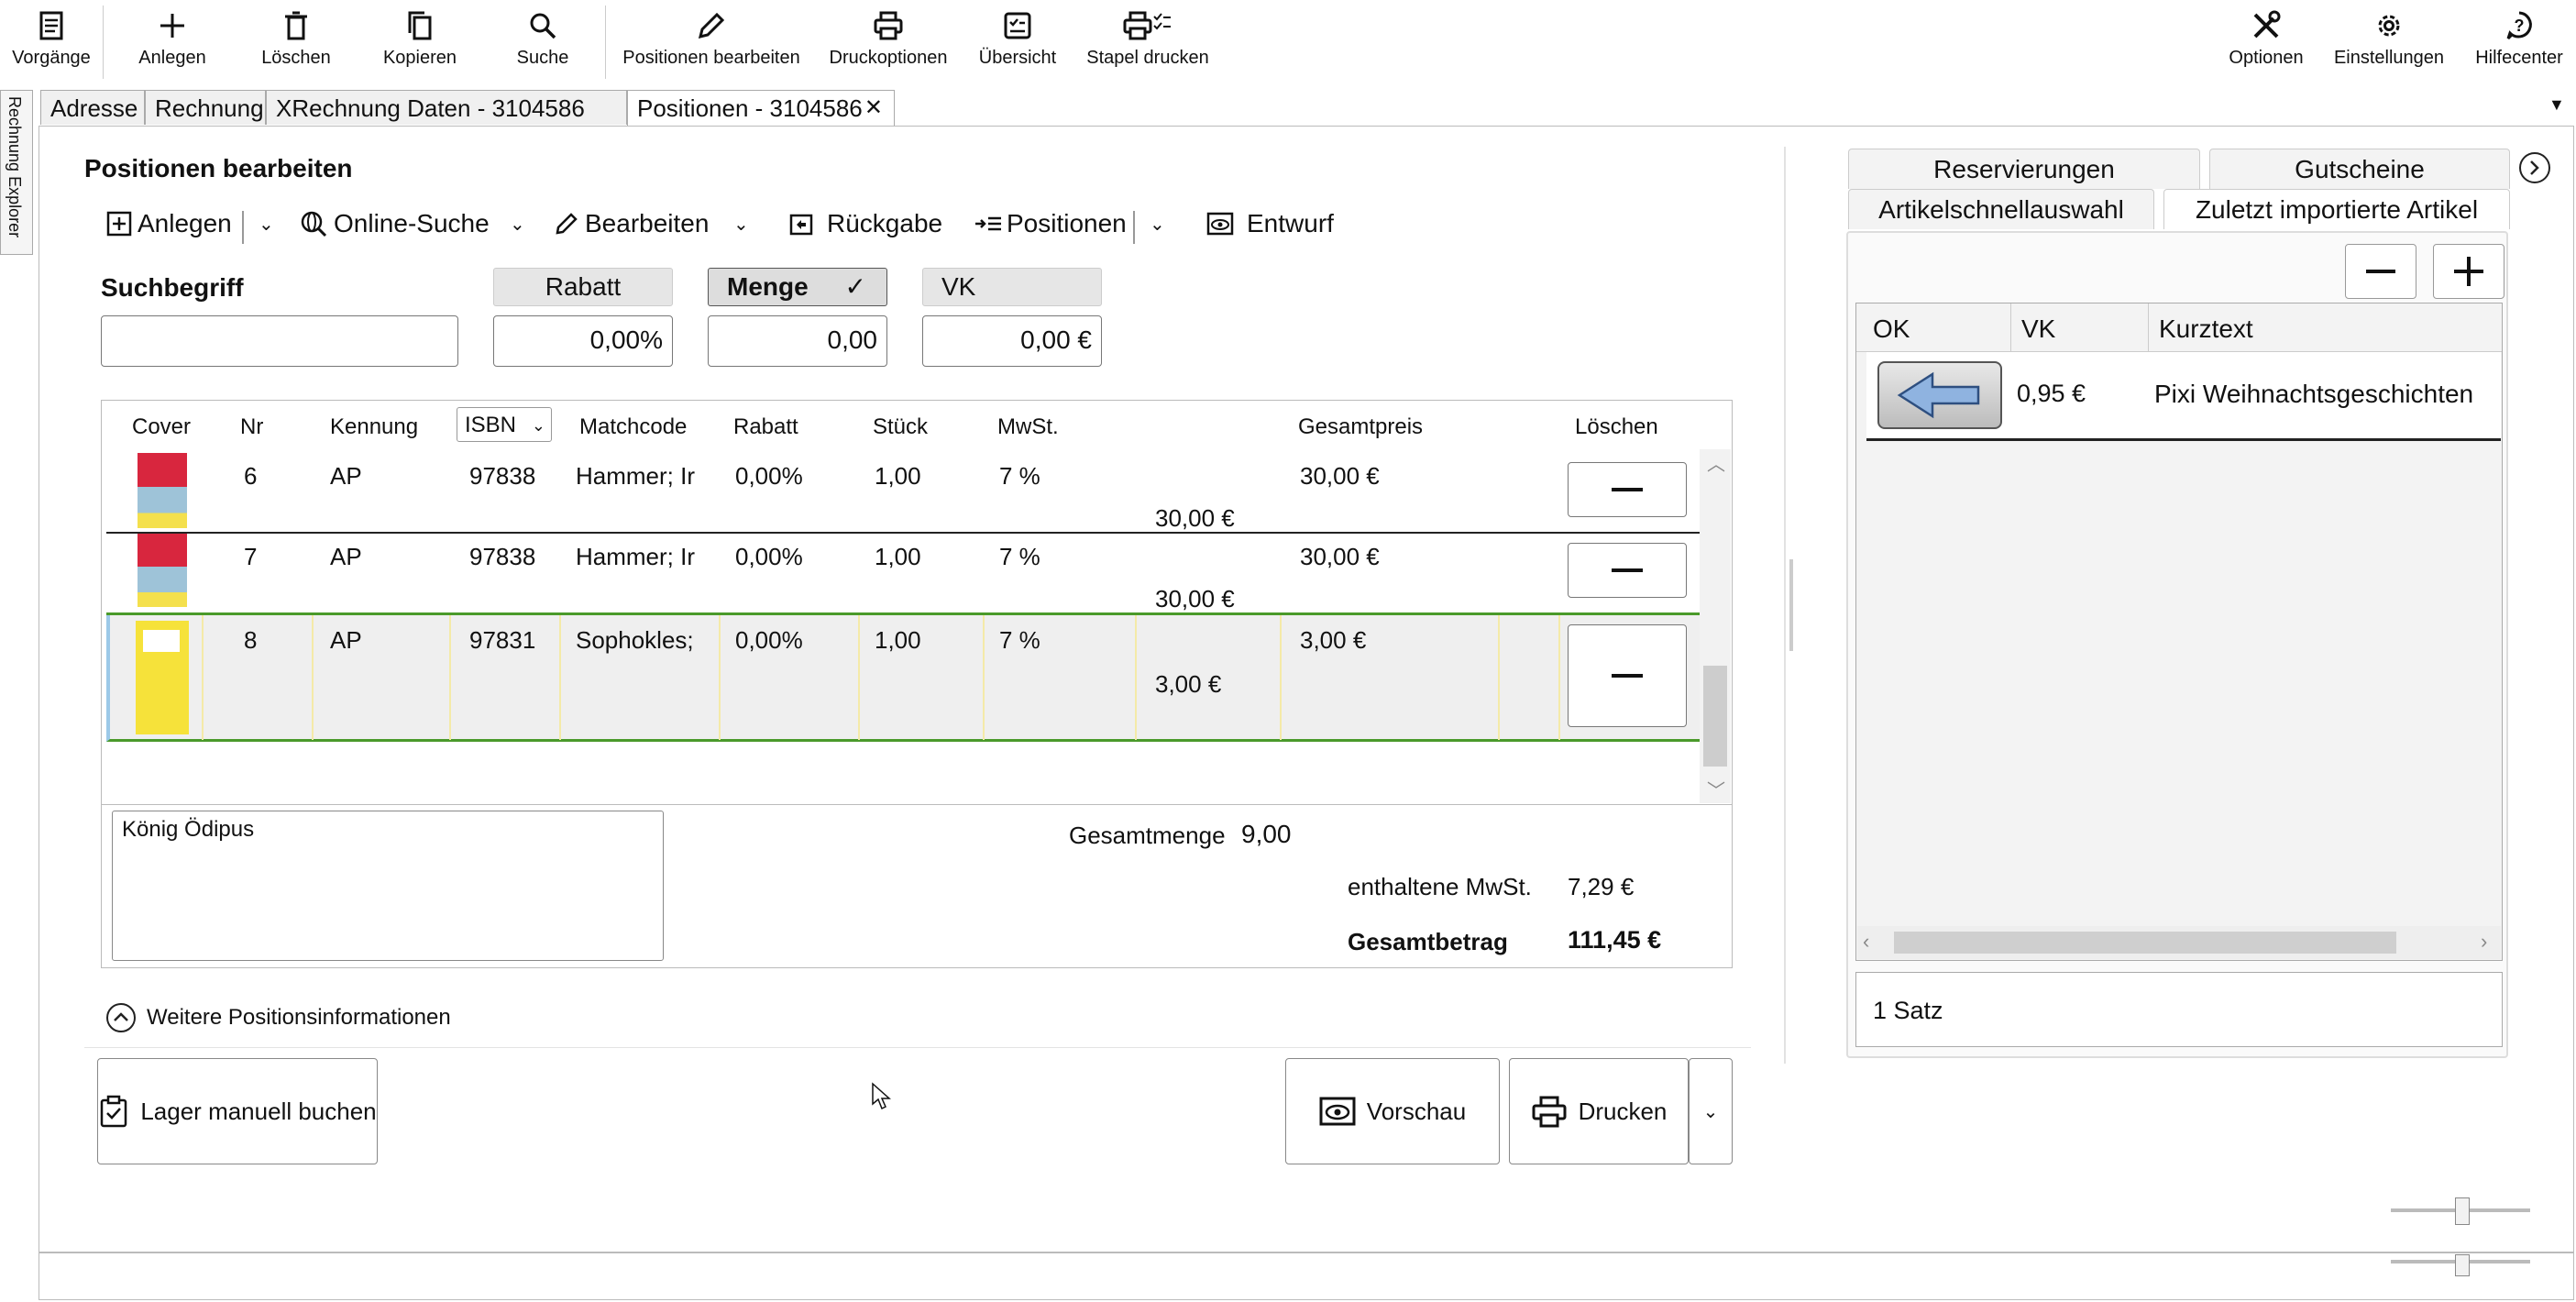 The height and width of the screenshot is (1302, 2576). What do you see at coordinates (2038, 329) in the screenshot?
I see `col-vk: VK` at bounding box center [2038, 329].